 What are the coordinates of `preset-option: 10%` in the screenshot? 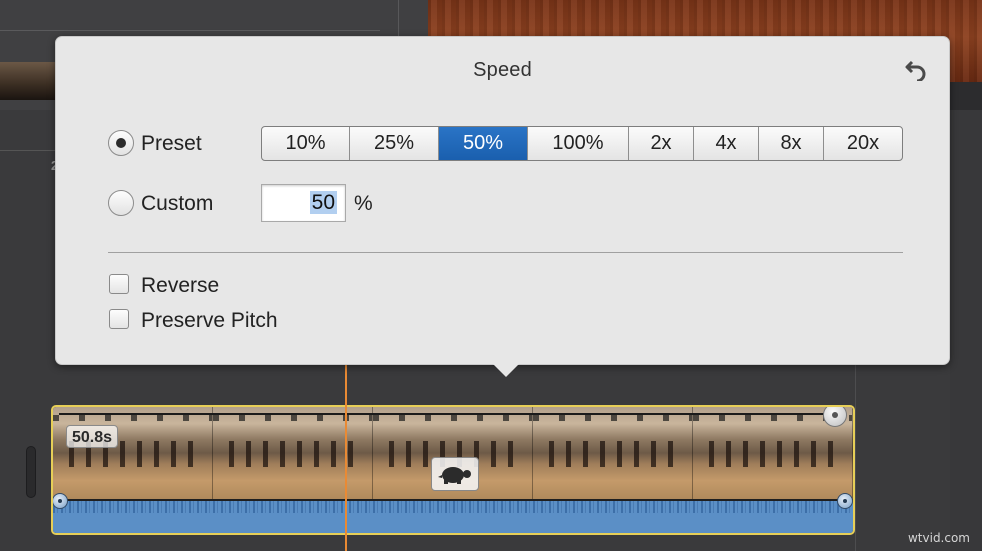 It's located at (306, 143).